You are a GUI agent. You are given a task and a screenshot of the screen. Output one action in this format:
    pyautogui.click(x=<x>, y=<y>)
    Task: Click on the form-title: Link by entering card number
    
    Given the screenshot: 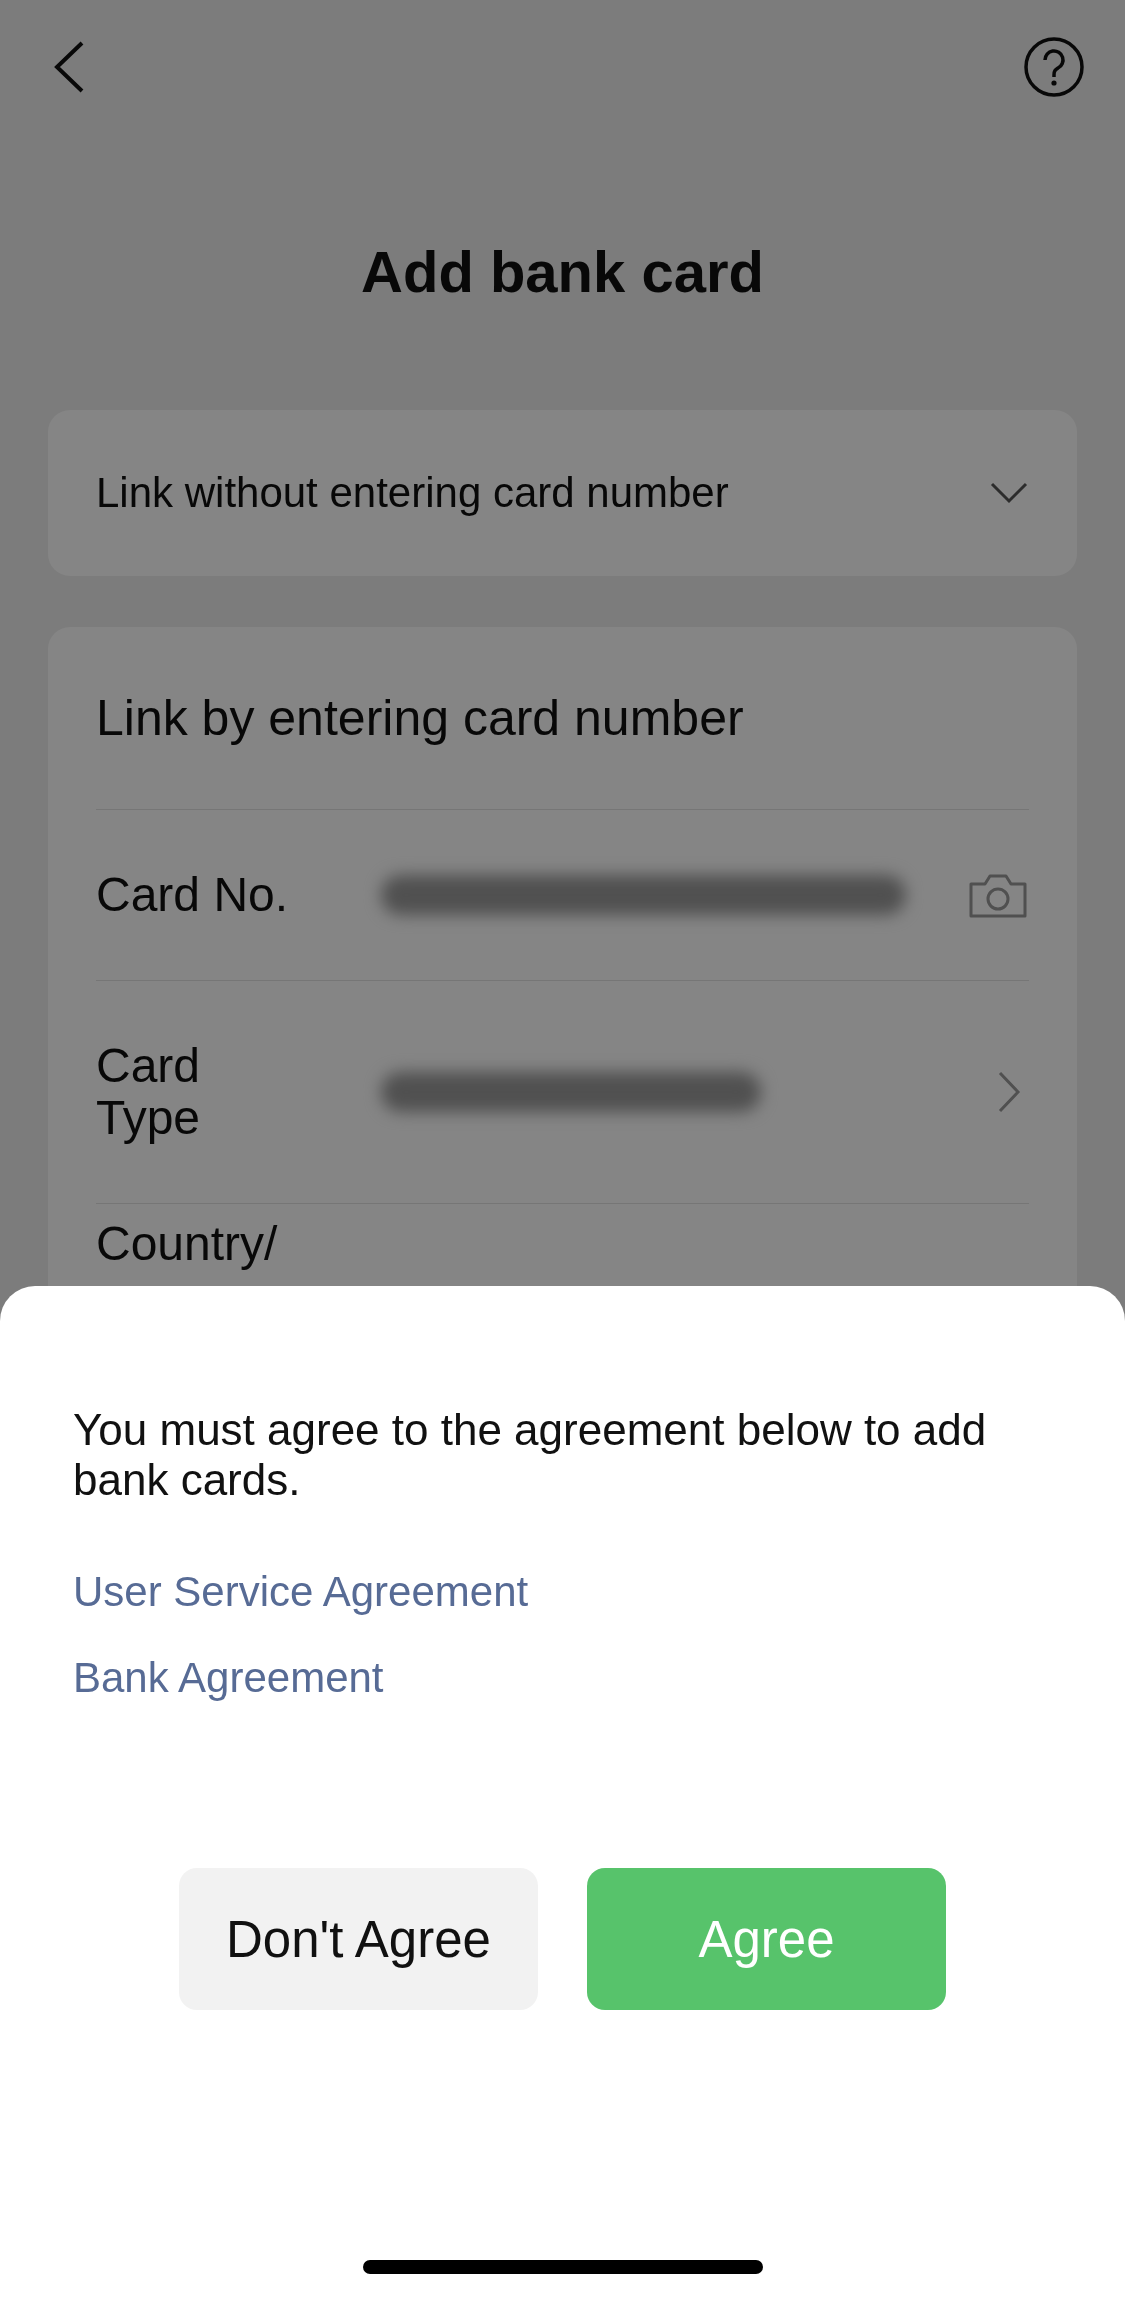 What is the action you would take?
    pyautogui.click(x=420, y=718)
    